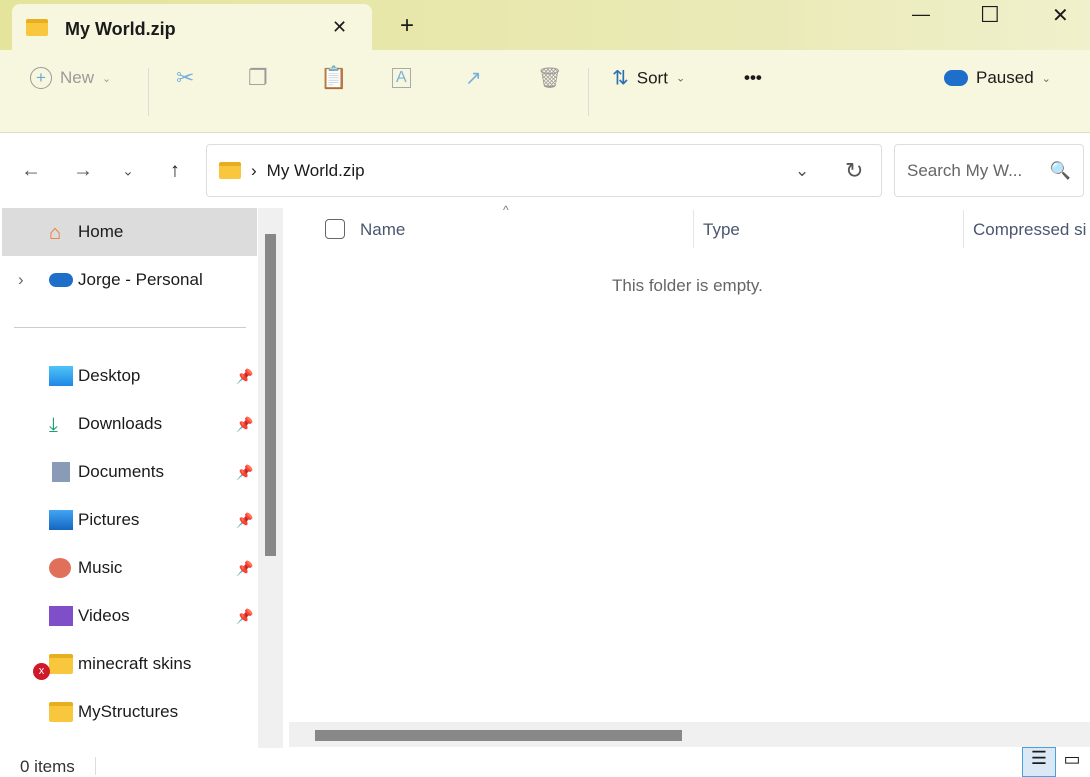 This screenshot has height=777, width=1090. What do you see at coordinates (175, 171) in the screenshot?
I see `up-button: ↑` at bounding box center [175, 171].